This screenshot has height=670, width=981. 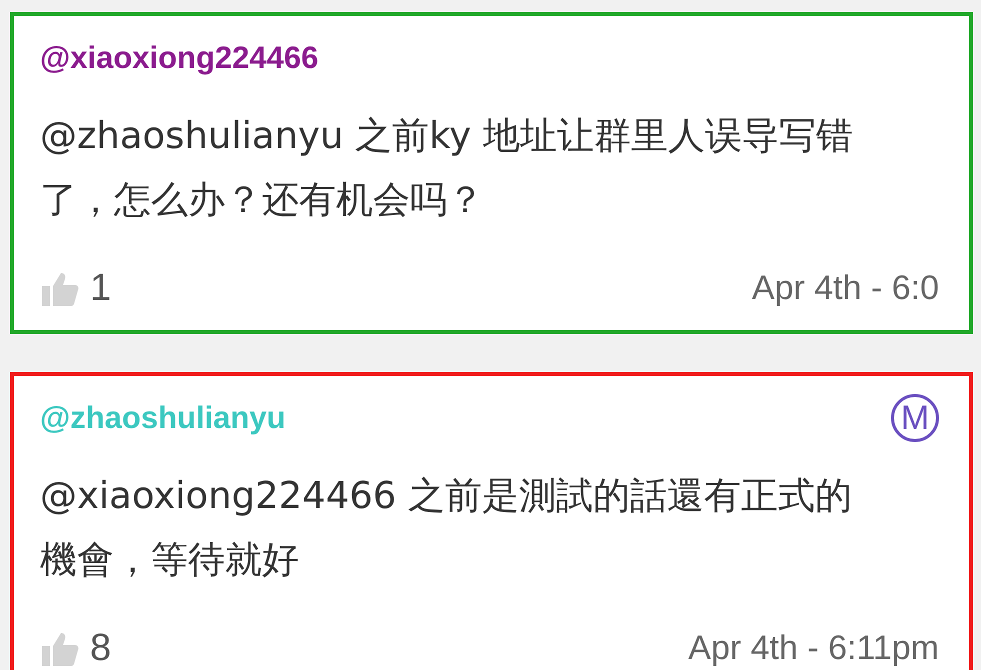 What do you see at coordinates (101, 648) in the screenshot?
I see `like-count: 8` at bounding box center [101, 648].